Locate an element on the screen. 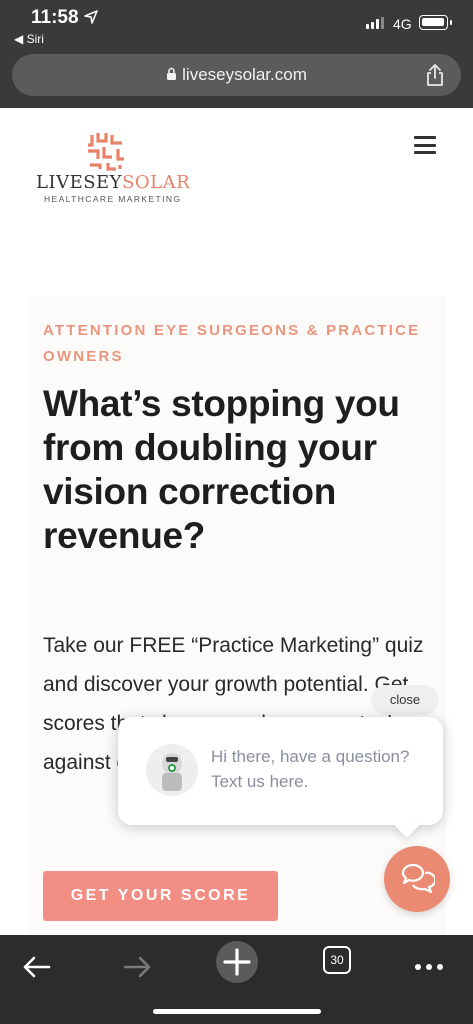 The height and width of the screenshot is (1024, 473). address-bar: liveseysolar.com is located at coordinates (236, 75).